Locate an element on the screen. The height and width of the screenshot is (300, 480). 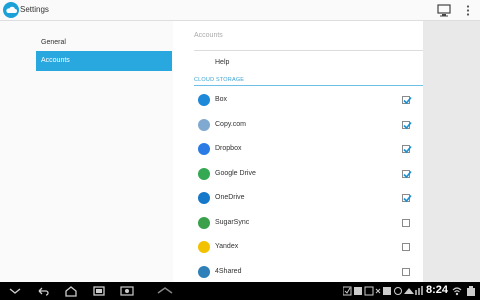
service-name: Copy.com is located at coordinates (230, 124).